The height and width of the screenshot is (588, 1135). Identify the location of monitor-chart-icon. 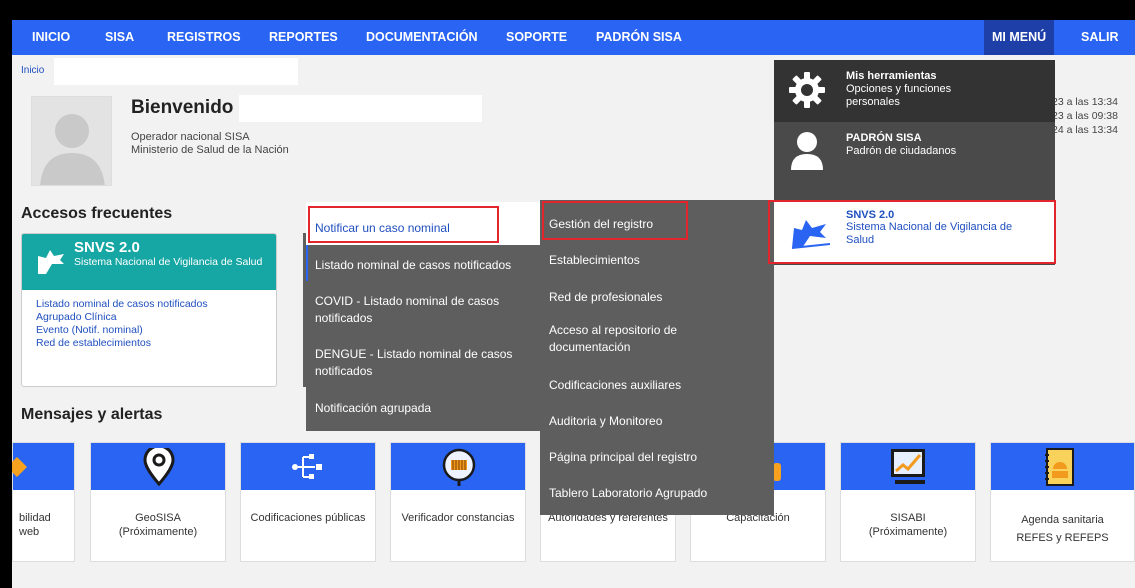
(908, 466).